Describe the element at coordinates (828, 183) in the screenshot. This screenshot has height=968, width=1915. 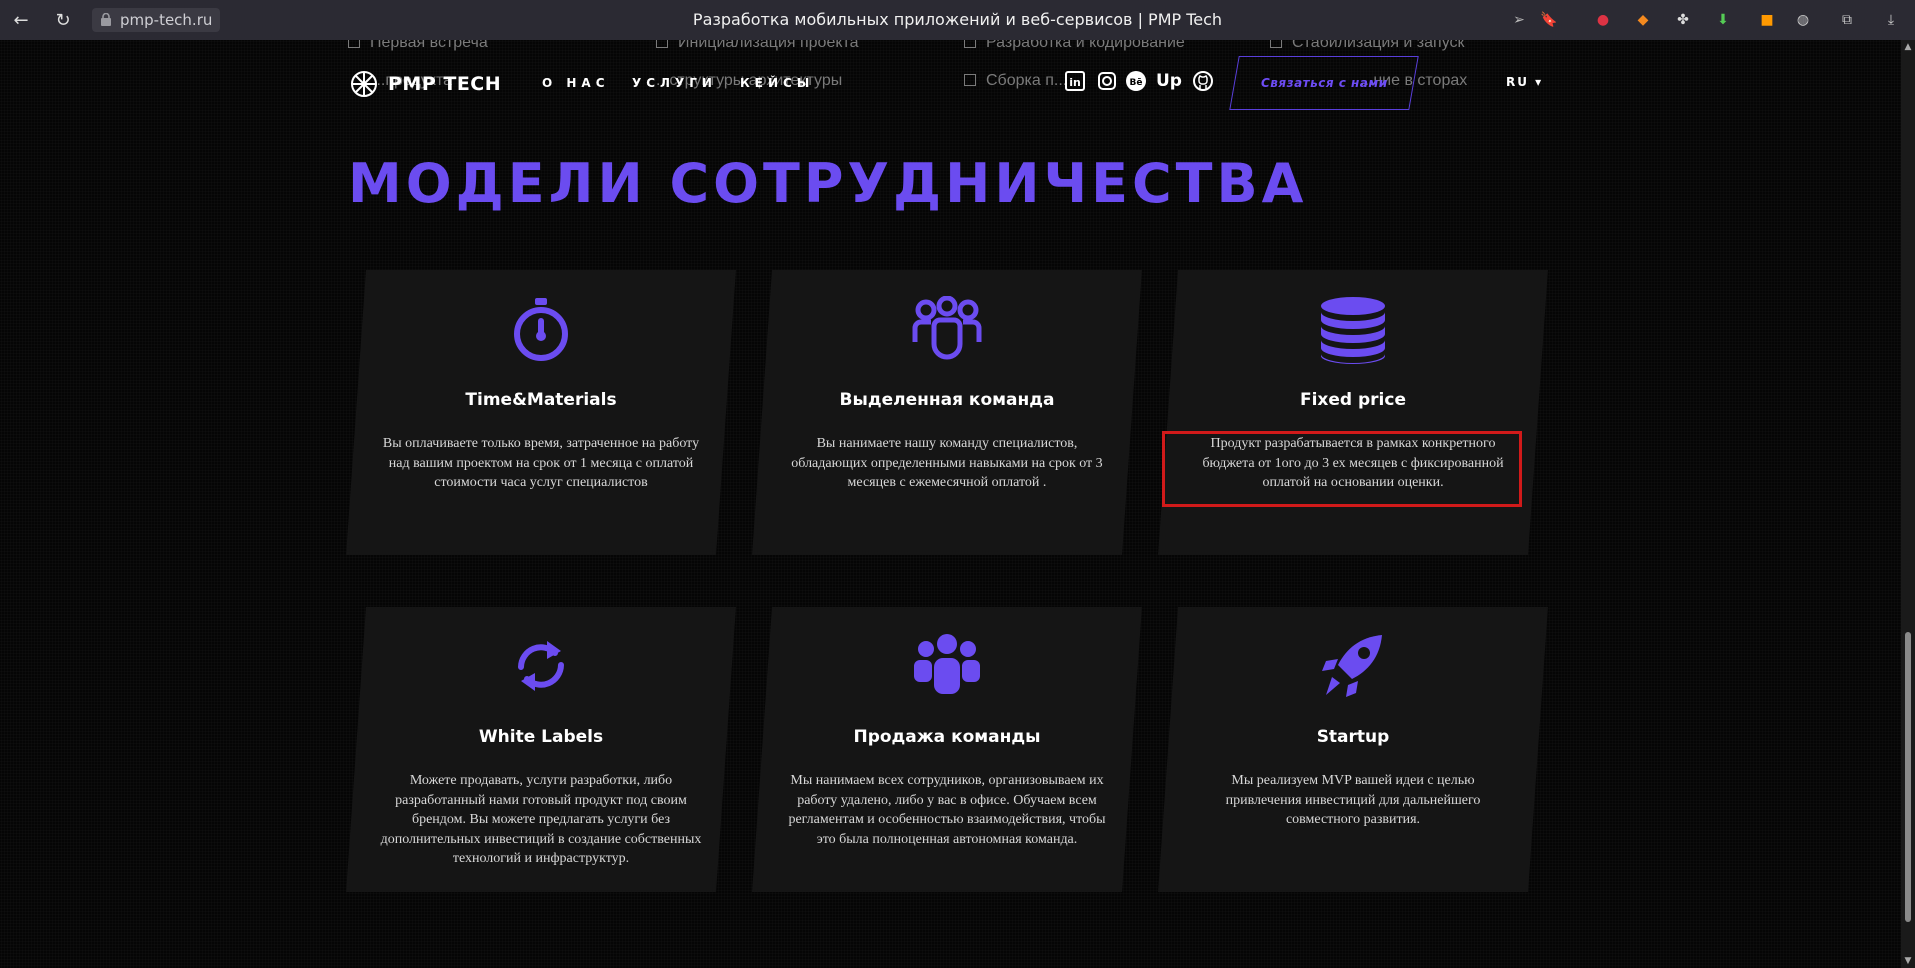
I see `section-title: МОДЕЛИ СОТРУДНИЧЕСТВА` at that location.